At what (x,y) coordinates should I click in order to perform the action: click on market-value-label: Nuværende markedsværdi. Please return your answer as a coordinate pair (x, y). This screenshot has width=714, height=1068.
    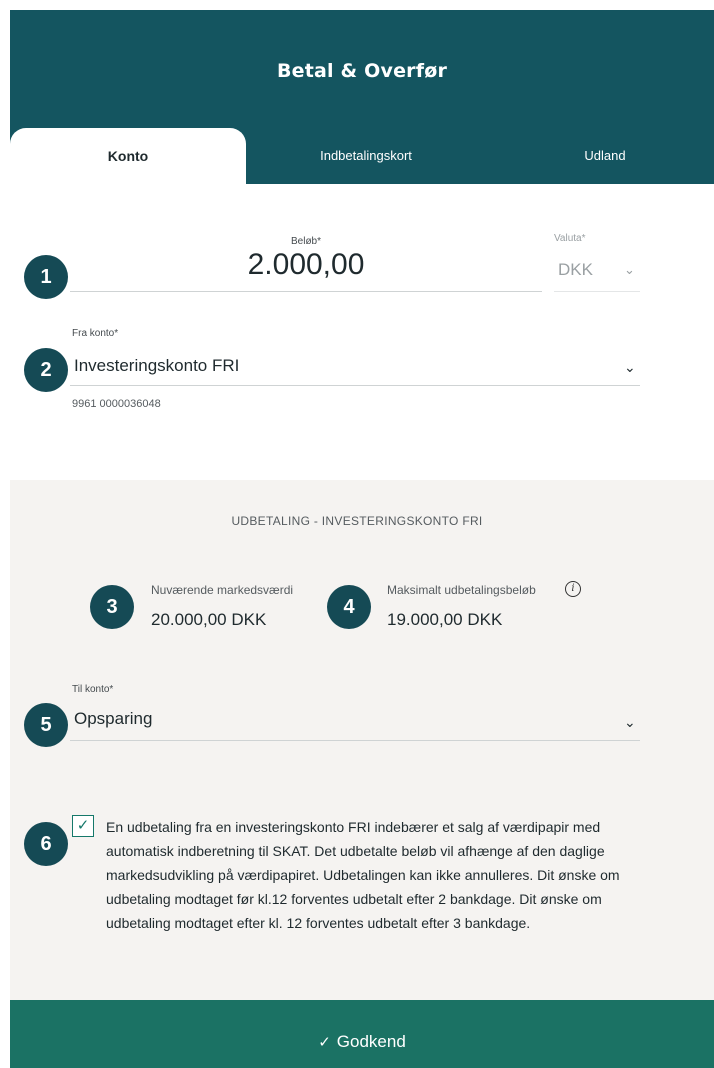
    Looking at the image, I should click on (222, 590).